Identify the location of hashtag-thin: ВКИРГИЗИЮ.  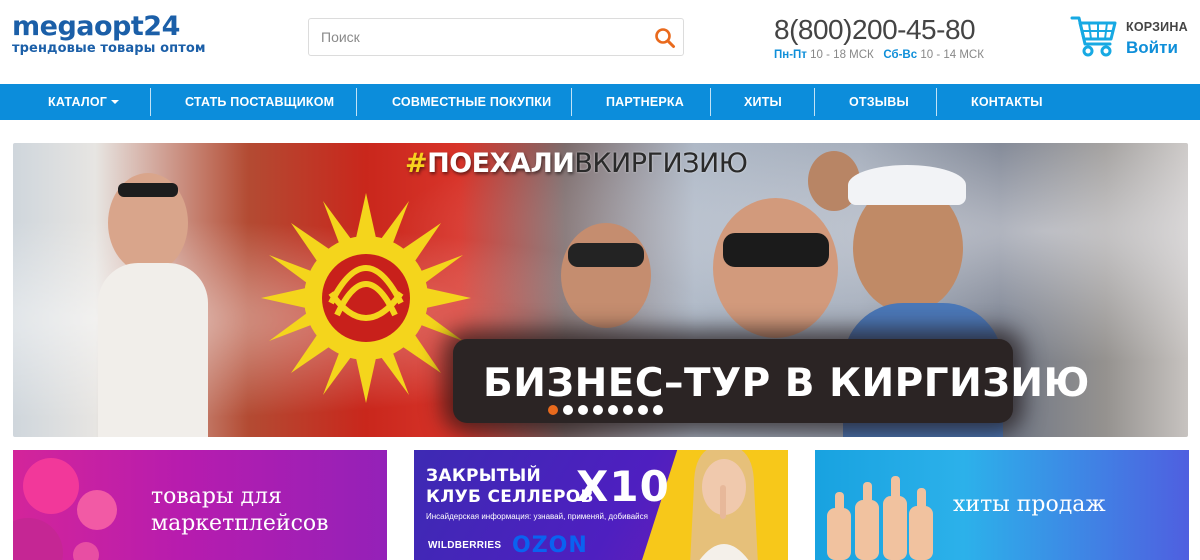
(661, 163).